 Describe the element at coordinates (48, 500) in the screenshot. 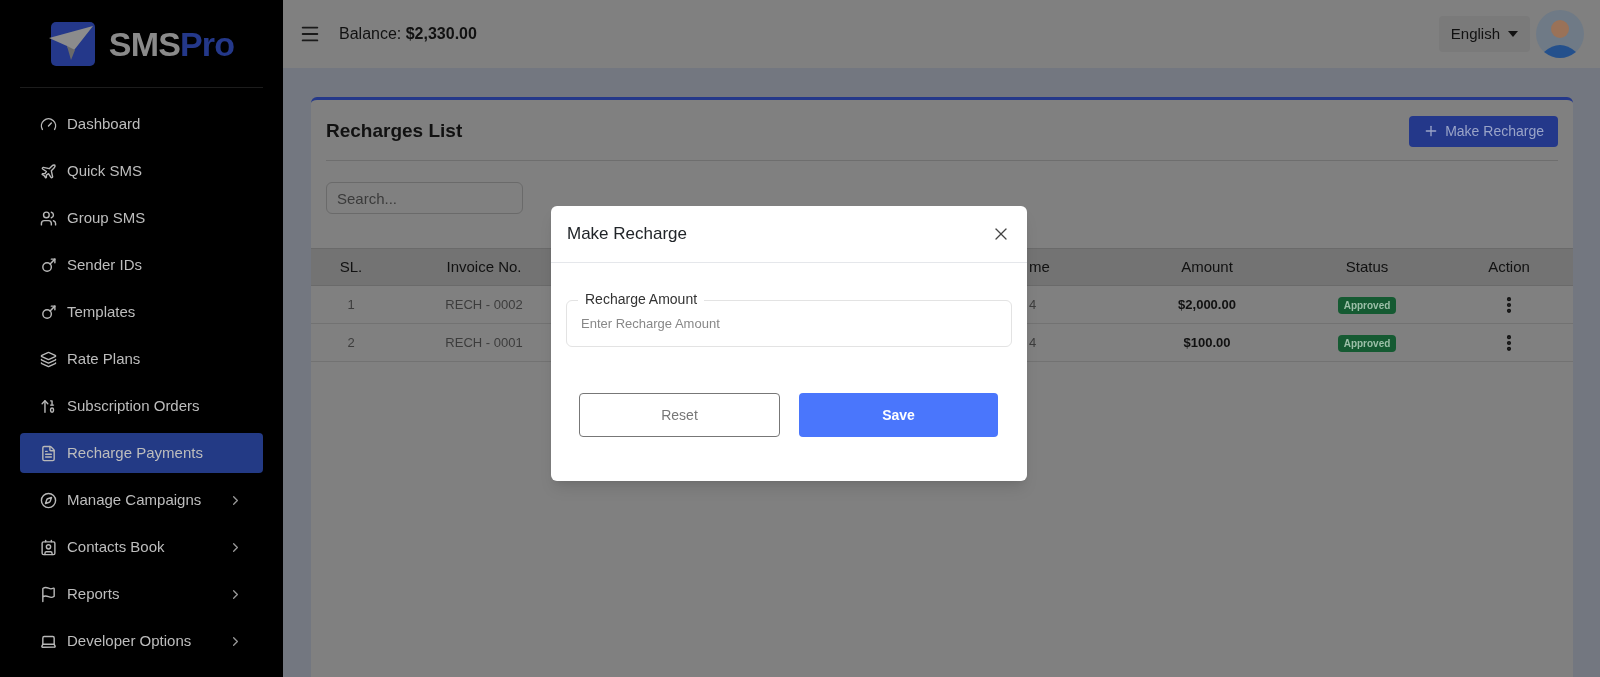

I see `compass-icon` at that location.